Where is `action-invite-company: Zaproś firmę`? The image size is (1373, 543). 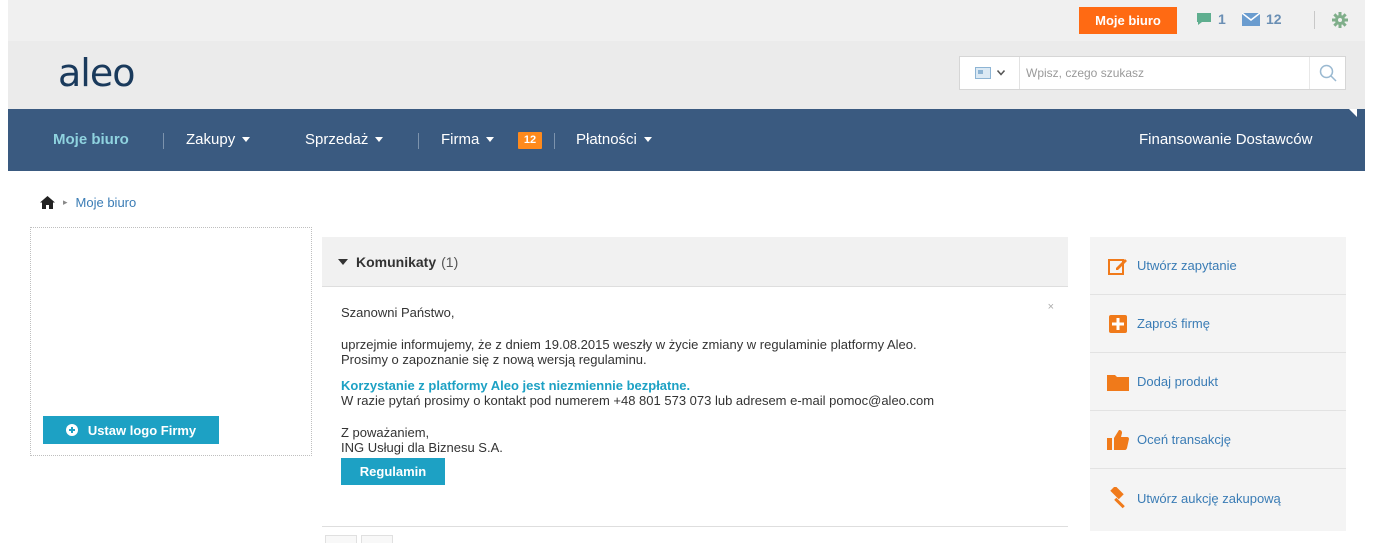
action-invite-company: Zaproś firmę is located at coordinates (1218, 324).